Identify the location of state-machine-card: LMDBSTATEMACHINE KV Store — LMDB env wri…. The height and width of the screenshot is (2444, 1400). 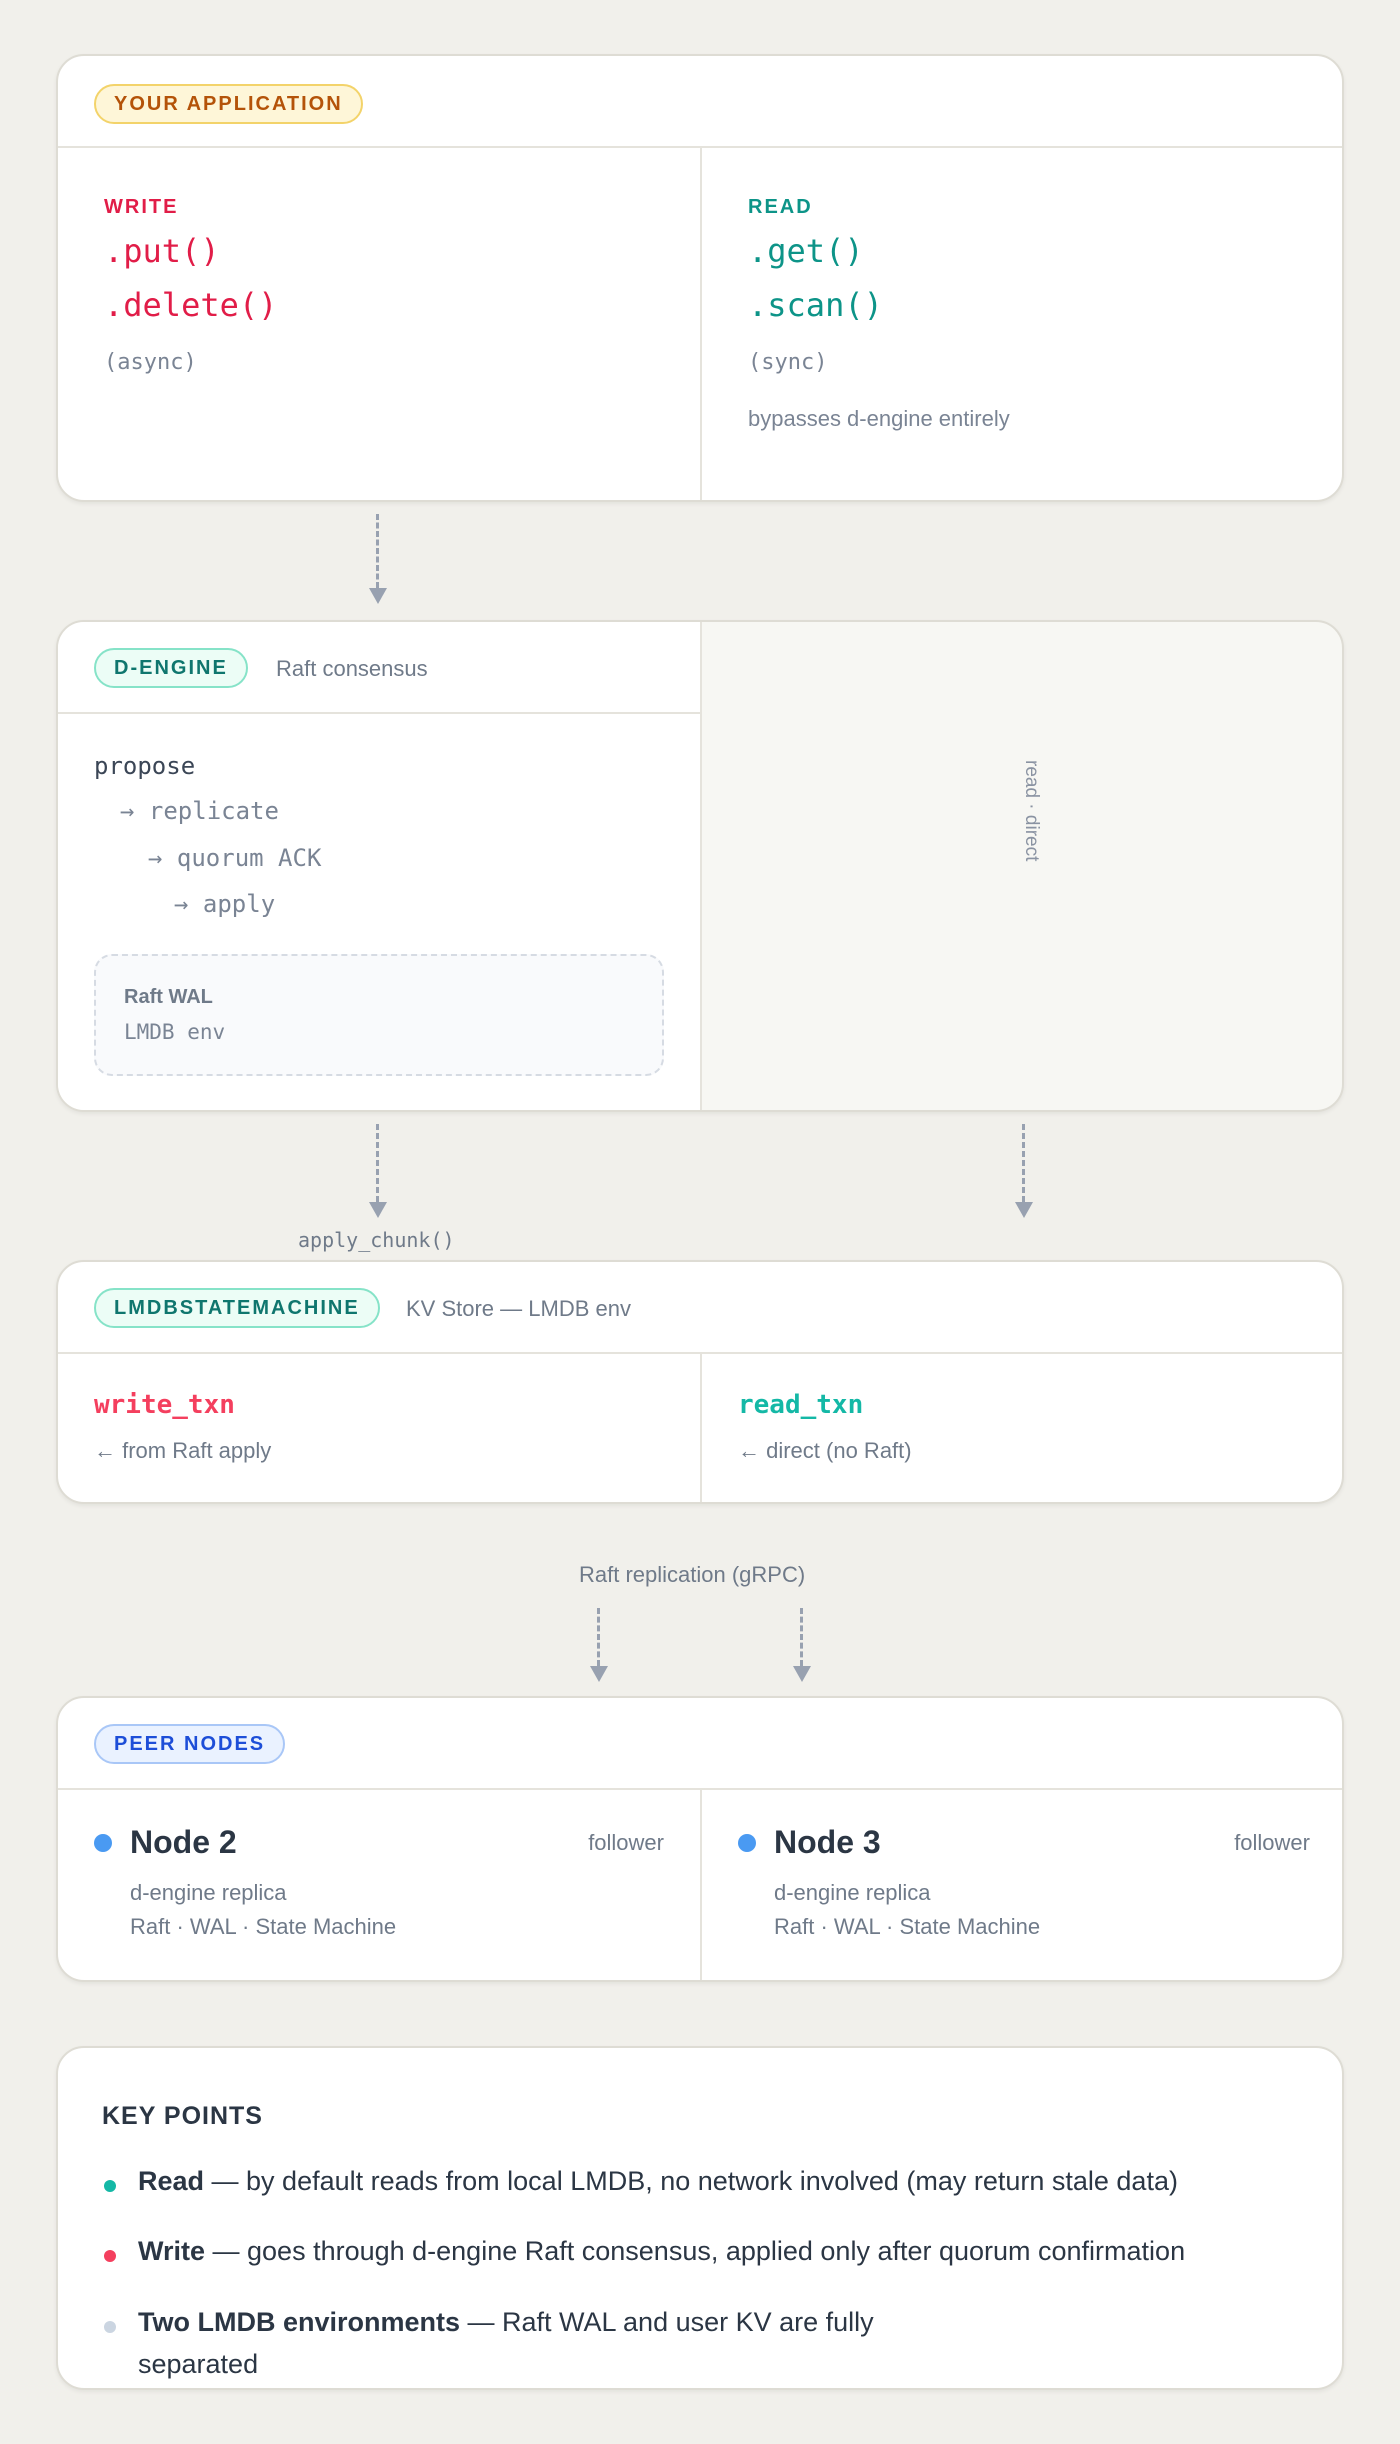
(700, 1382).